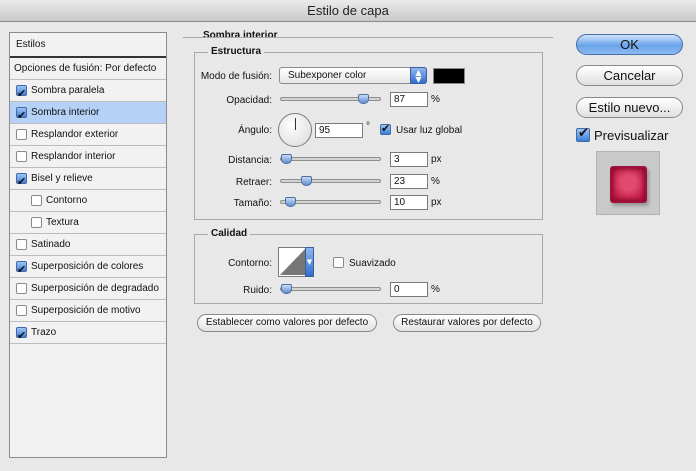  What do you see at coordinates (327, 75) in the screenshot?
I see `blend-mode-value: Subexponer color` at bounding box center [327, 75].